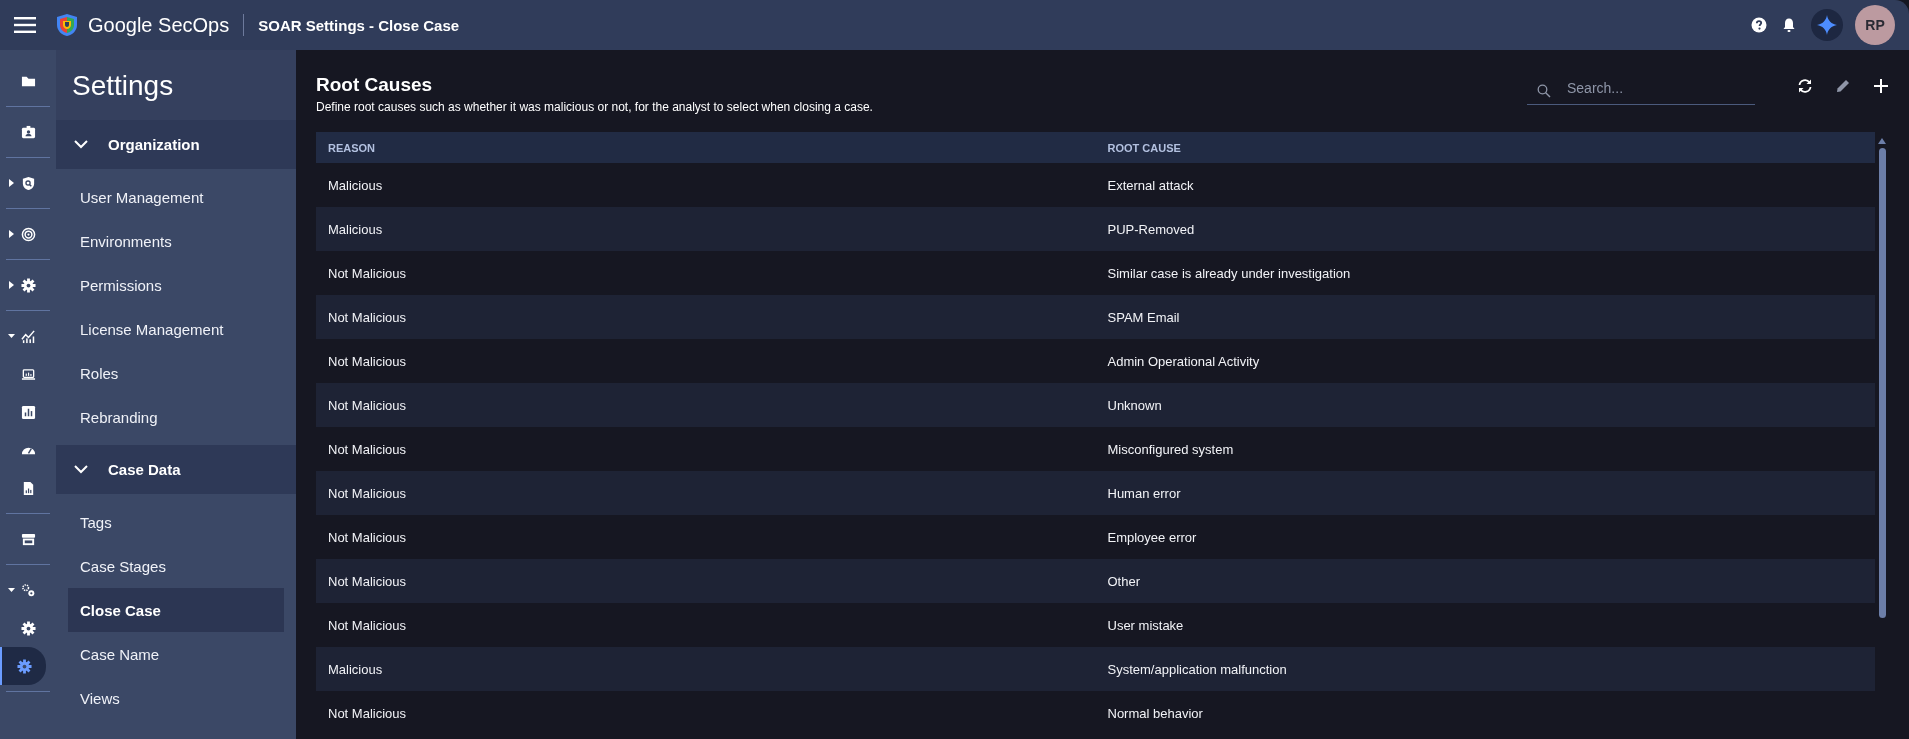 The height and width of the screenshot is (739, 1909). What do you see at coordinates (706, 147) in the screenshot?
I see `column-header: REASON` at bounding box center [706, 147].